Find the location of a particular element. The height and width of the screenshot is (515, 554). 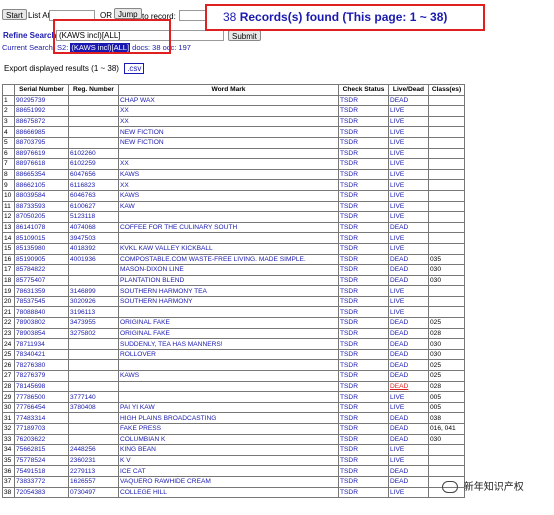

serial-number-cell: 87050205 is located at coordinates (41, 217).